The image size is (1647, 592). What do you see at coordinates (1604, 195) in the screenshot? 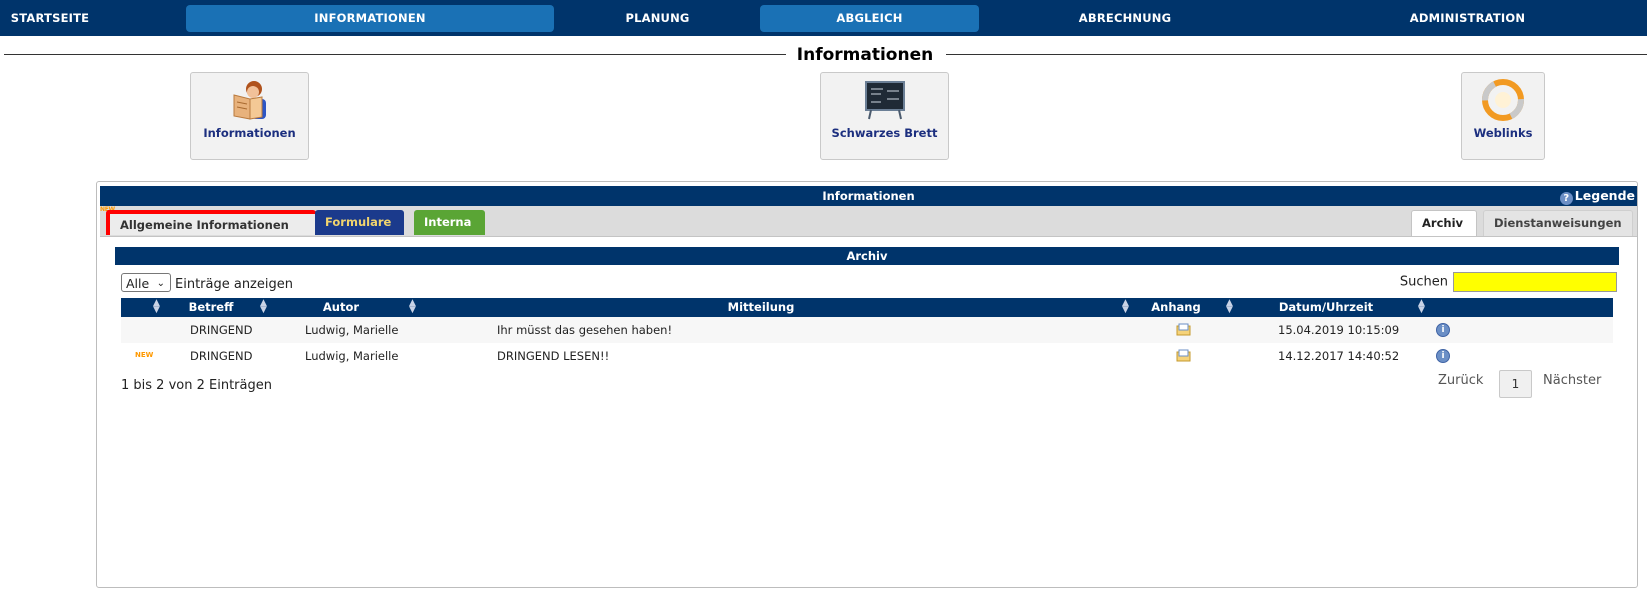
I see `legend-label: Legende` at bounding box center [1604, 195].